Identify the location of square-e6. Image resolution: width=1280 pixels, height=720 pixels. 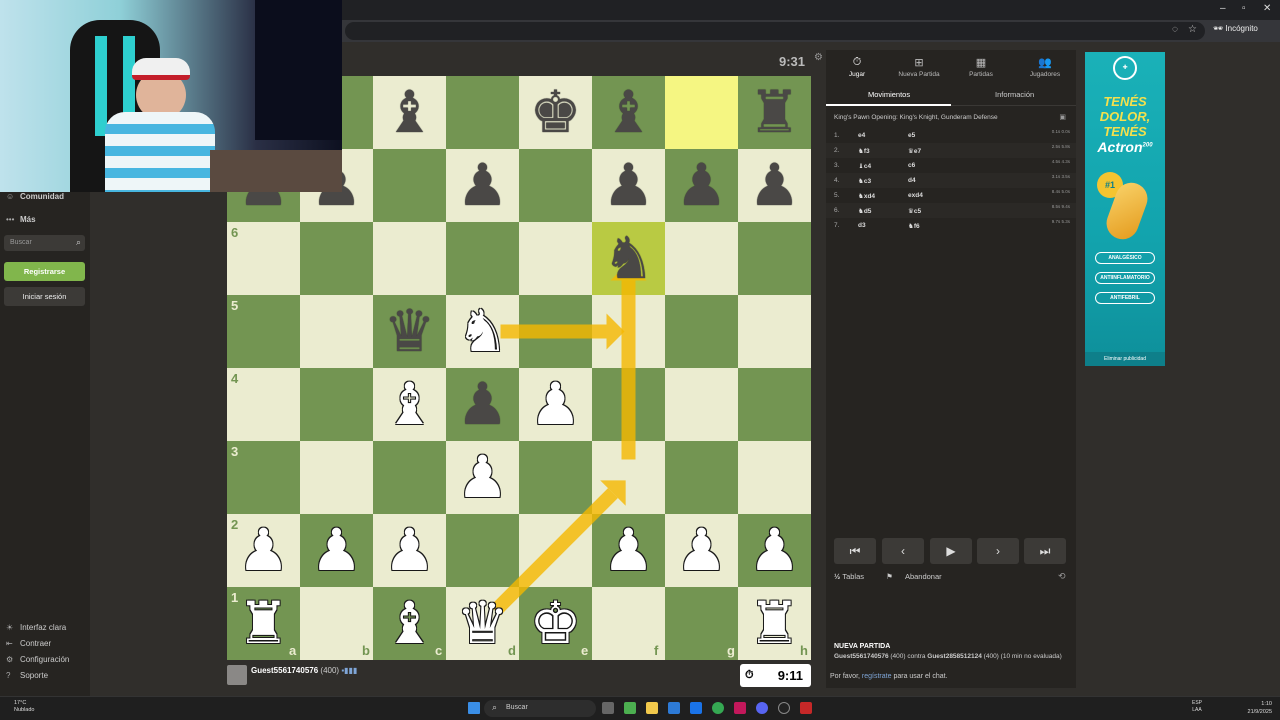
(555, 258).